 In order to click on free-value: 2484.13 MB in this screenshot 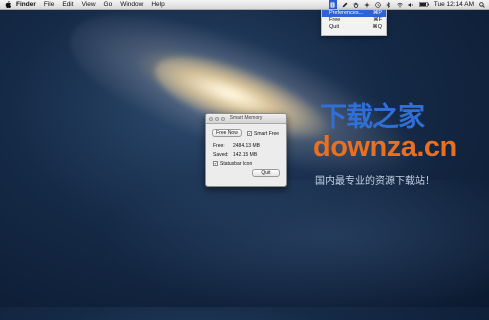, I will do `click(246, 146)`.